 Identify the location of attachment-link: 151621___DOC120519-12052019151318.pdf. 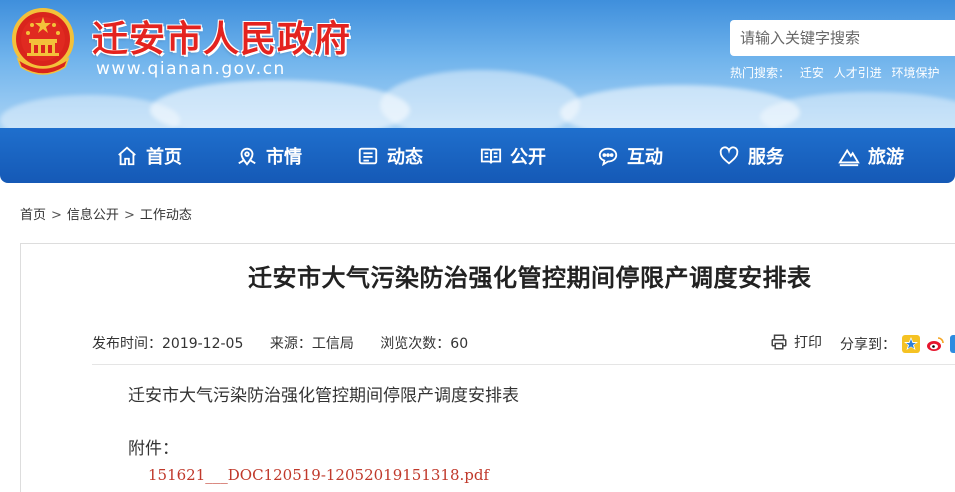
(318, 475).